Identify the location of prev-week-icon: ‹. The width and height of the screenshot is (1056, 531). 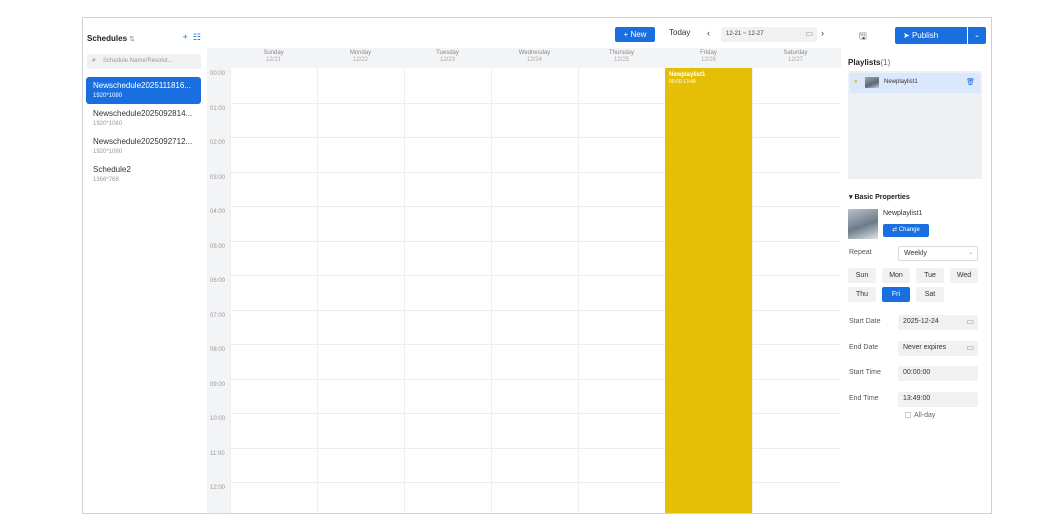
(708, 33).